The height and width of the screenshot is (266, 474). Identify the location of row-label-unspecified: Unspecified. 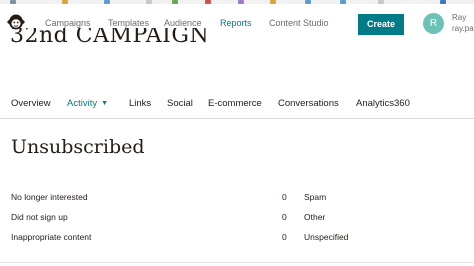
(326, 237).